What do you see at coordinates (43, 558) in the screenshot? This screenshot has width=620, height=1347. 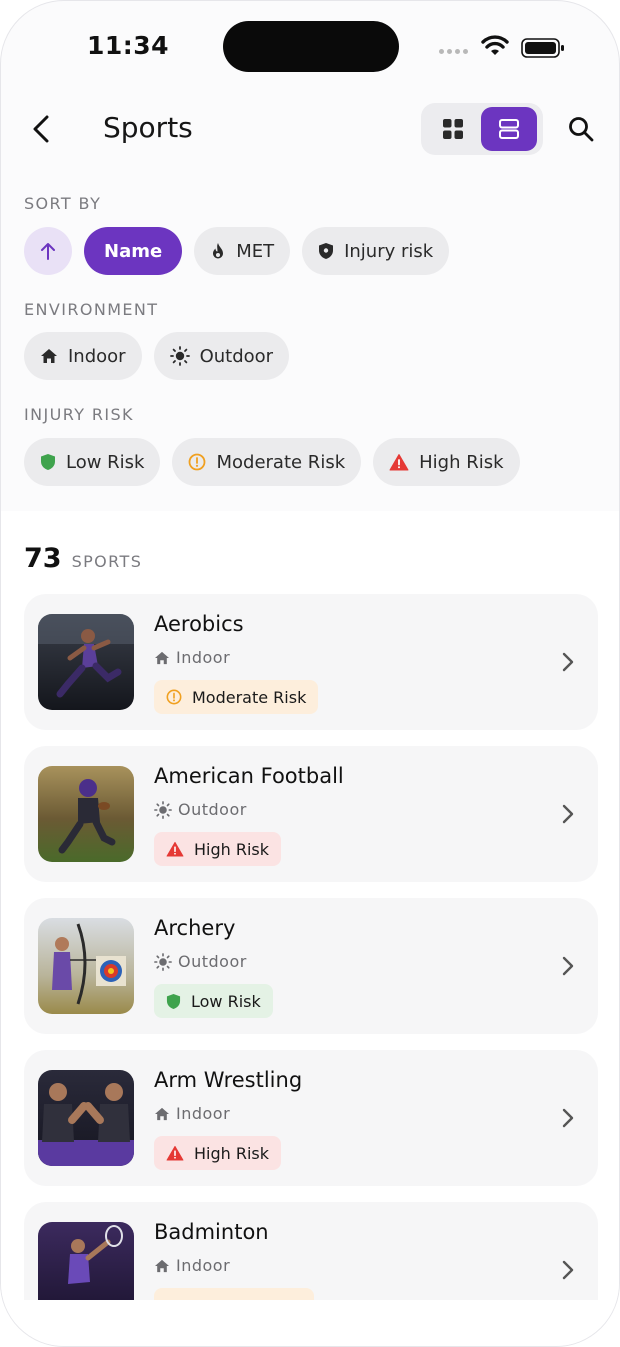 I see `results-count-number: 73` at bounding box center [43, 558].